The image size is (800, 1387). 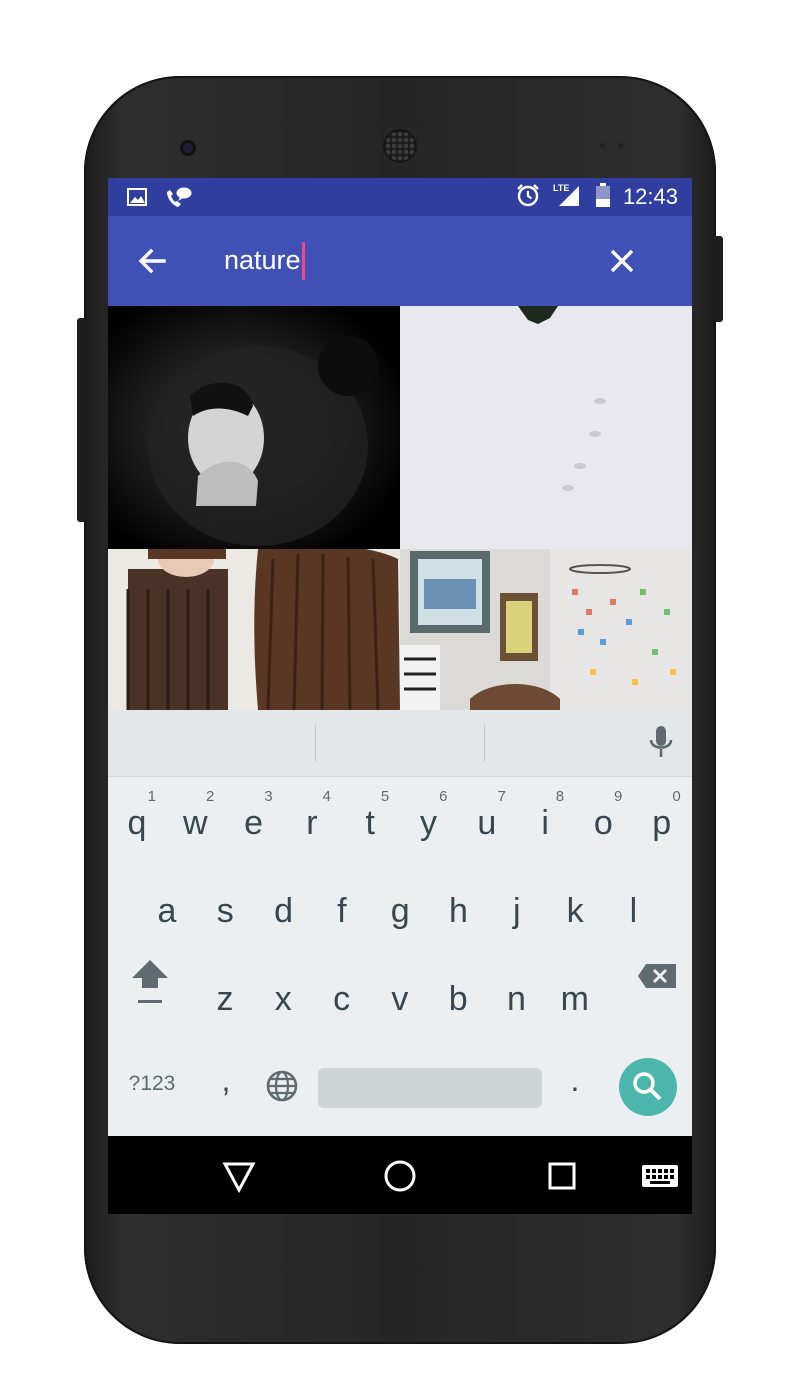 I want to click on key-hint: 3, so click(x=268, y=796).